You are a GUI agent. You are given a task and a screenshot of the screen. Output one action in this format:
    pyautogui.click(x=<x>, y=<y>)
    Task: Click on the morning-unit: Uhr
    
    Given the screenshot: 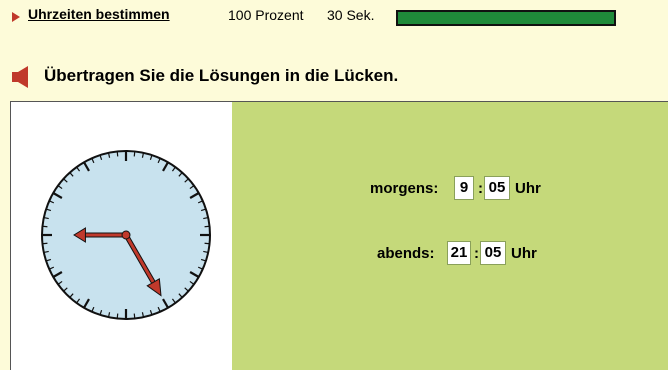 What is the action you would take?
    pyautogui.click(x=528, y=188)
    